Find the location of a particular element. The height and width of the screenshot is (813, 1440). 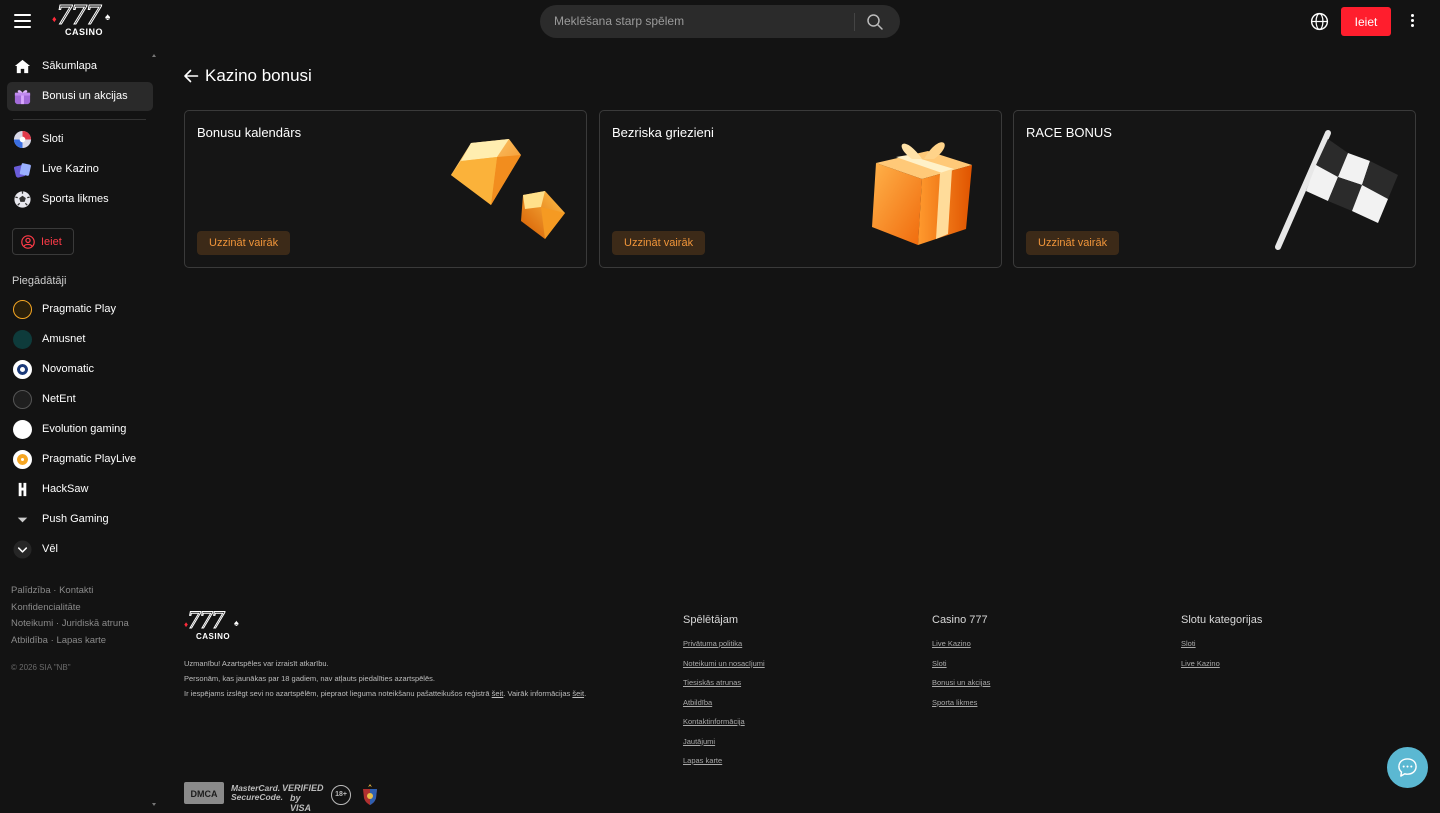

home-icon is located at coordinates (22, 66).